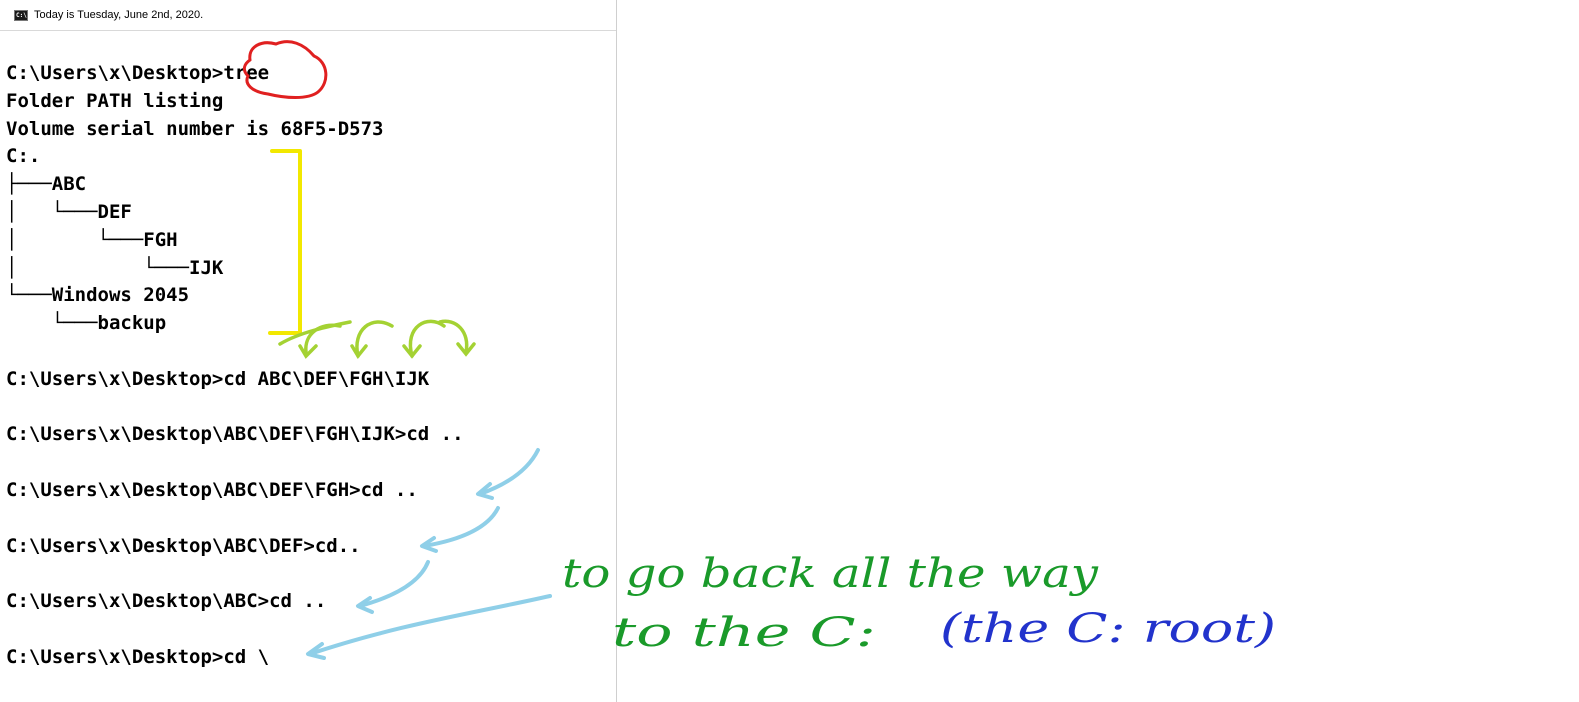 The image size is (1579, 702). What do you see at coordinates (235, 434) in the screenshot?
I see `prompt-cd-up-1: C:\Users\x\Desktop\ABC\DEF\FGH\IJK>cd ..` at bounding box center [235, 434].